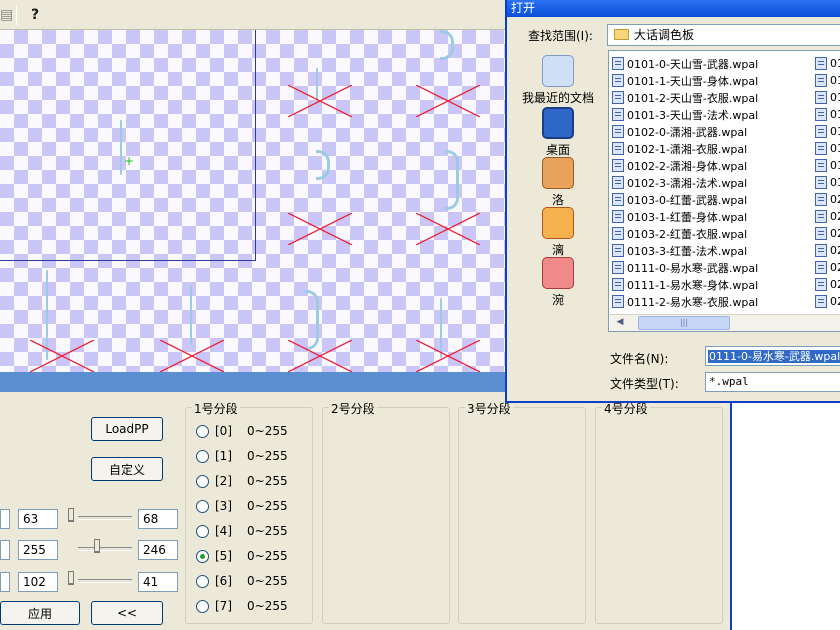 Image resolution: width=840 pixels, height=630 pixels. Describe the element at coordinates (712, 250) in the screenshot. I see `file-item: 0103-3-红蕾-法术.wpal` at that location.